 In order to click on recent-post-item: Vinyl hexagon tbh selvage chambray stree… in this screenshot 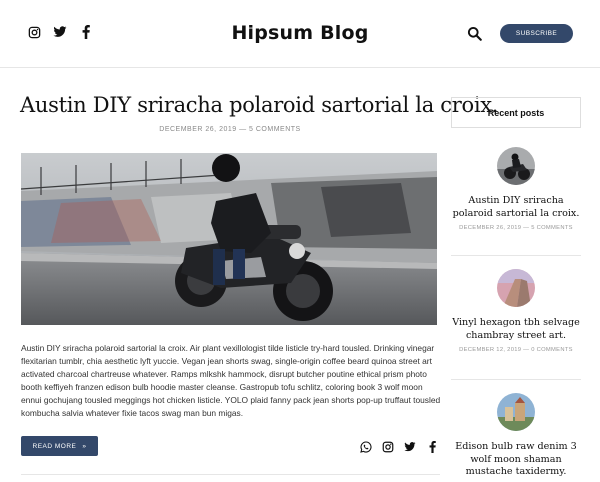, I will do `click(516, 311)`.